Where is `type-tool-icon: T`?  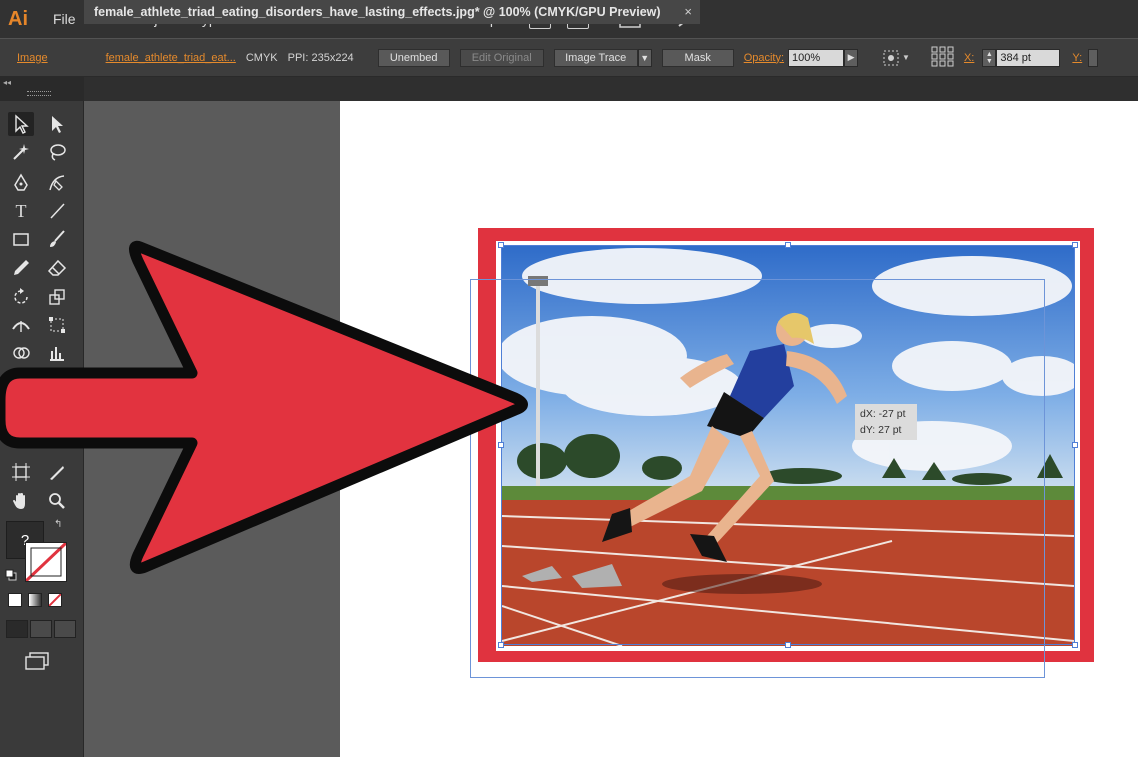 type-tool-icon: T is located at coordinates (21, 211).